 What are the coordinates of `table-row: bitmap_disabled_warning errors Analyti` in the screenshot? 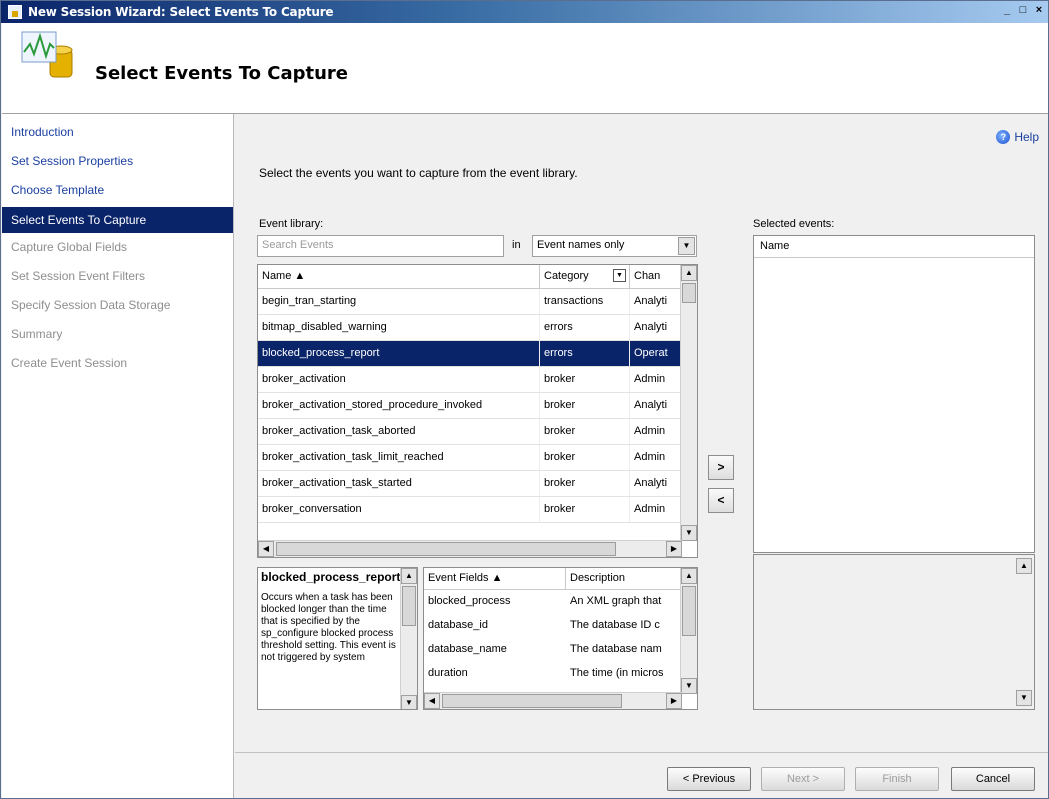 It's located at (477, 328).